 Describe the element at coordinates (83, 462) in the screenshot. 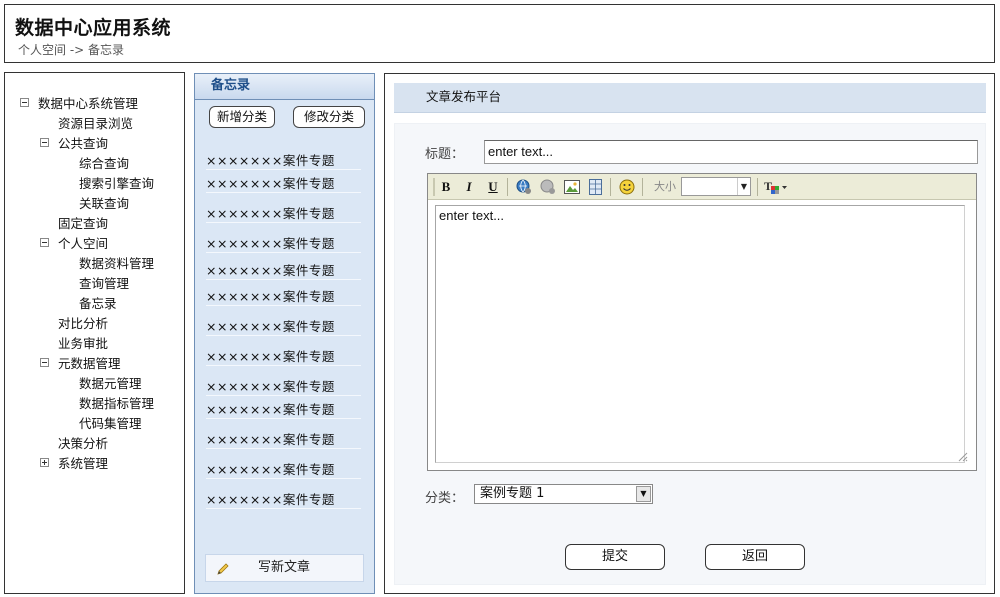

I see `tree-item-system-management: 系统管理` at that location.